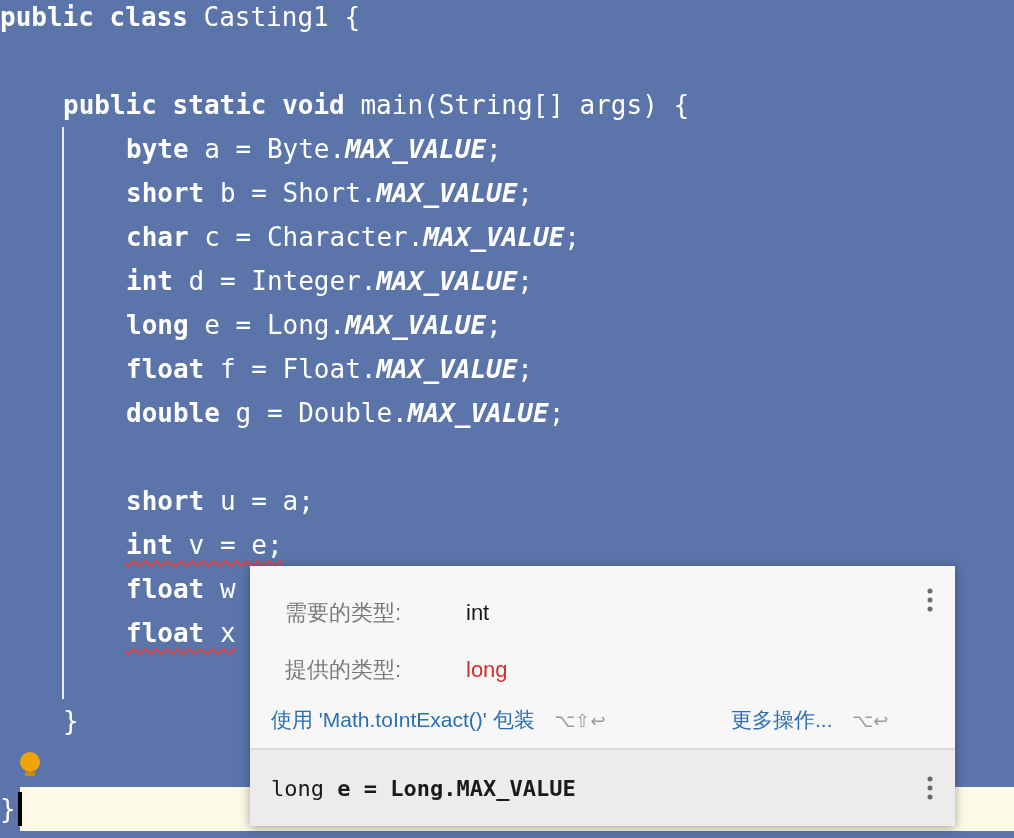 The height and width of the screenshot is (838, 1014). I want to click on code-line: long e = Long.MAX_VALUE;, so click(314, 325).